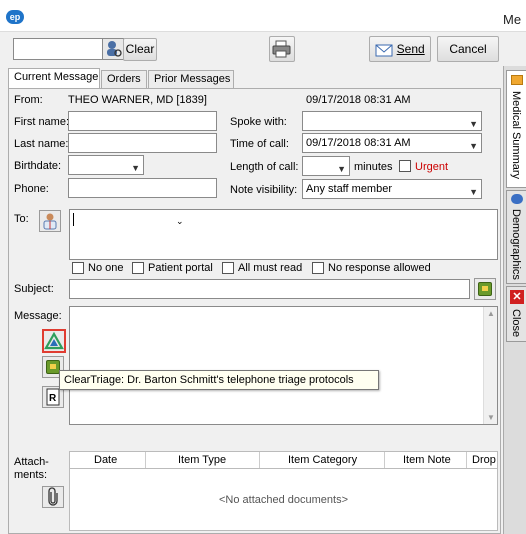  I want to click on select-recipient-button, so click(50, 221).